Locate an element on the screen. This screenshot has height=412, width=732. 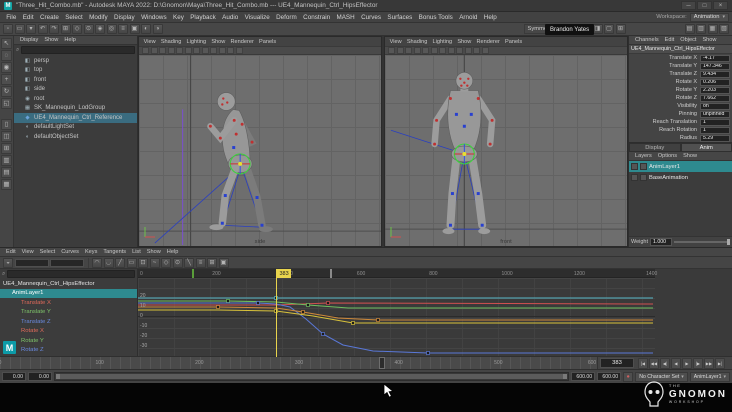
graph-editor-menu-item: List is located at coordinates (136, 252).